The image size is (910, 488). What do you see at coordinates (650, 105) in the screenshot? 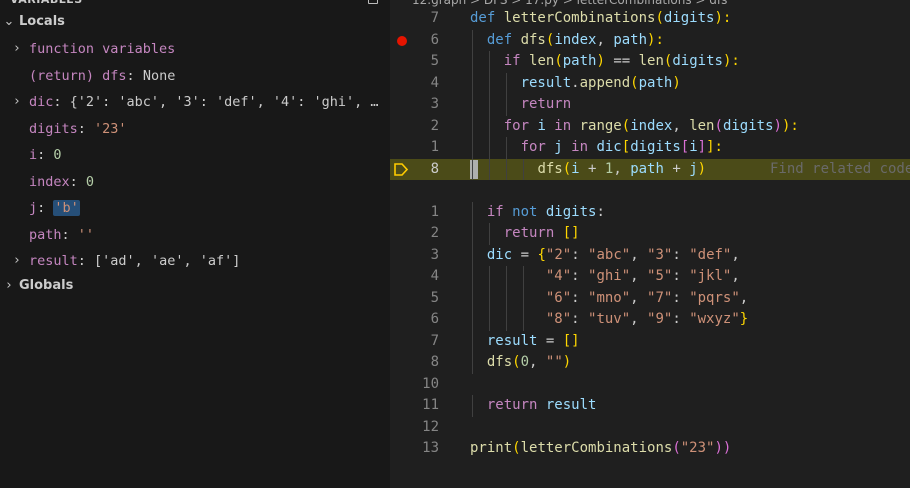
I see `code-line: 3 return` at bounding box center [650, 105].